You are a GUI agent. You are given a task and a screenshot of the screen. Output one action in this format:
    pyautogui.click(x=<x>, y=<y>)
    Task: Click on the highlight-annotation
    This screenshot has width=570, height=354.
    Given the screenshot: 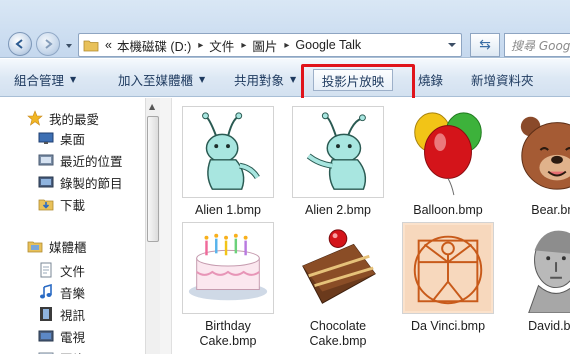 What is the action you would take?
    pyautogui.click(x=358, y=82)
    